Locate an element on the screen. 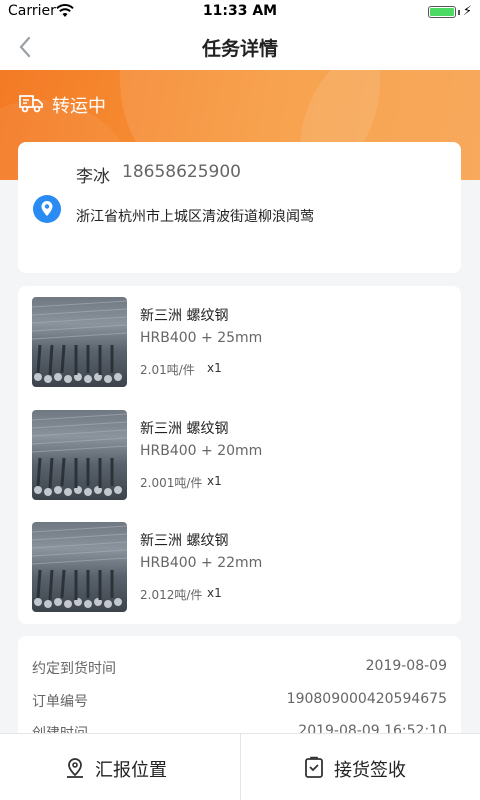  info-row-arrival-date: 约定到货时间 2019-08-09 is located at coordinates (239, 669).